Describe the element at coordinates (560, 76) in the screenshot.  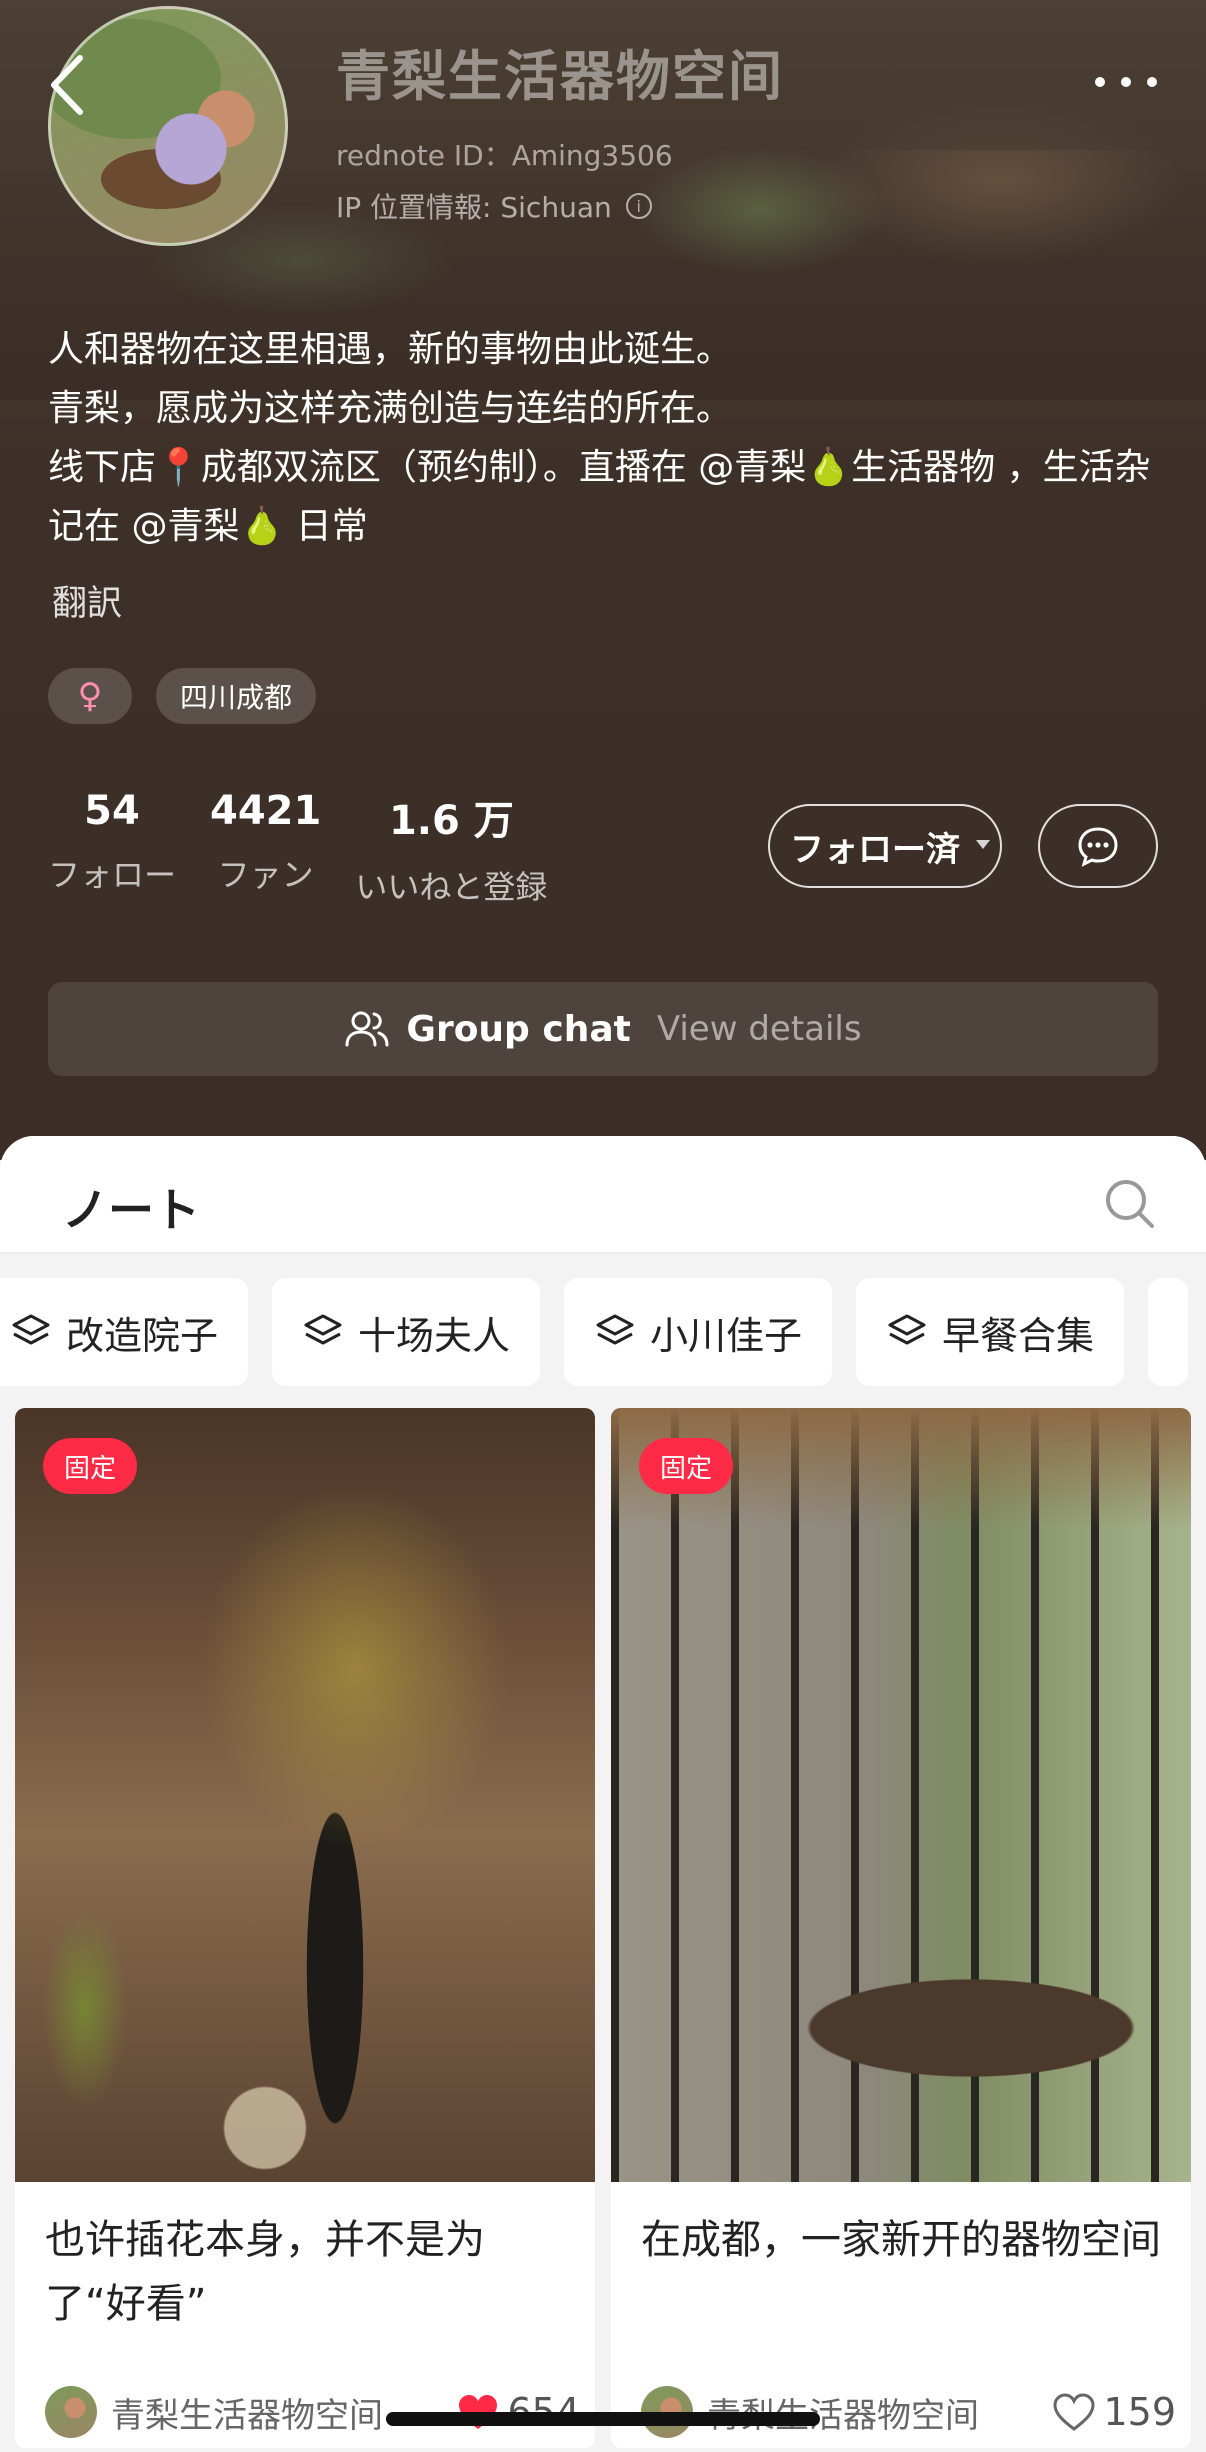
I see `profile-name: 青梨生活器物空间` at that location.